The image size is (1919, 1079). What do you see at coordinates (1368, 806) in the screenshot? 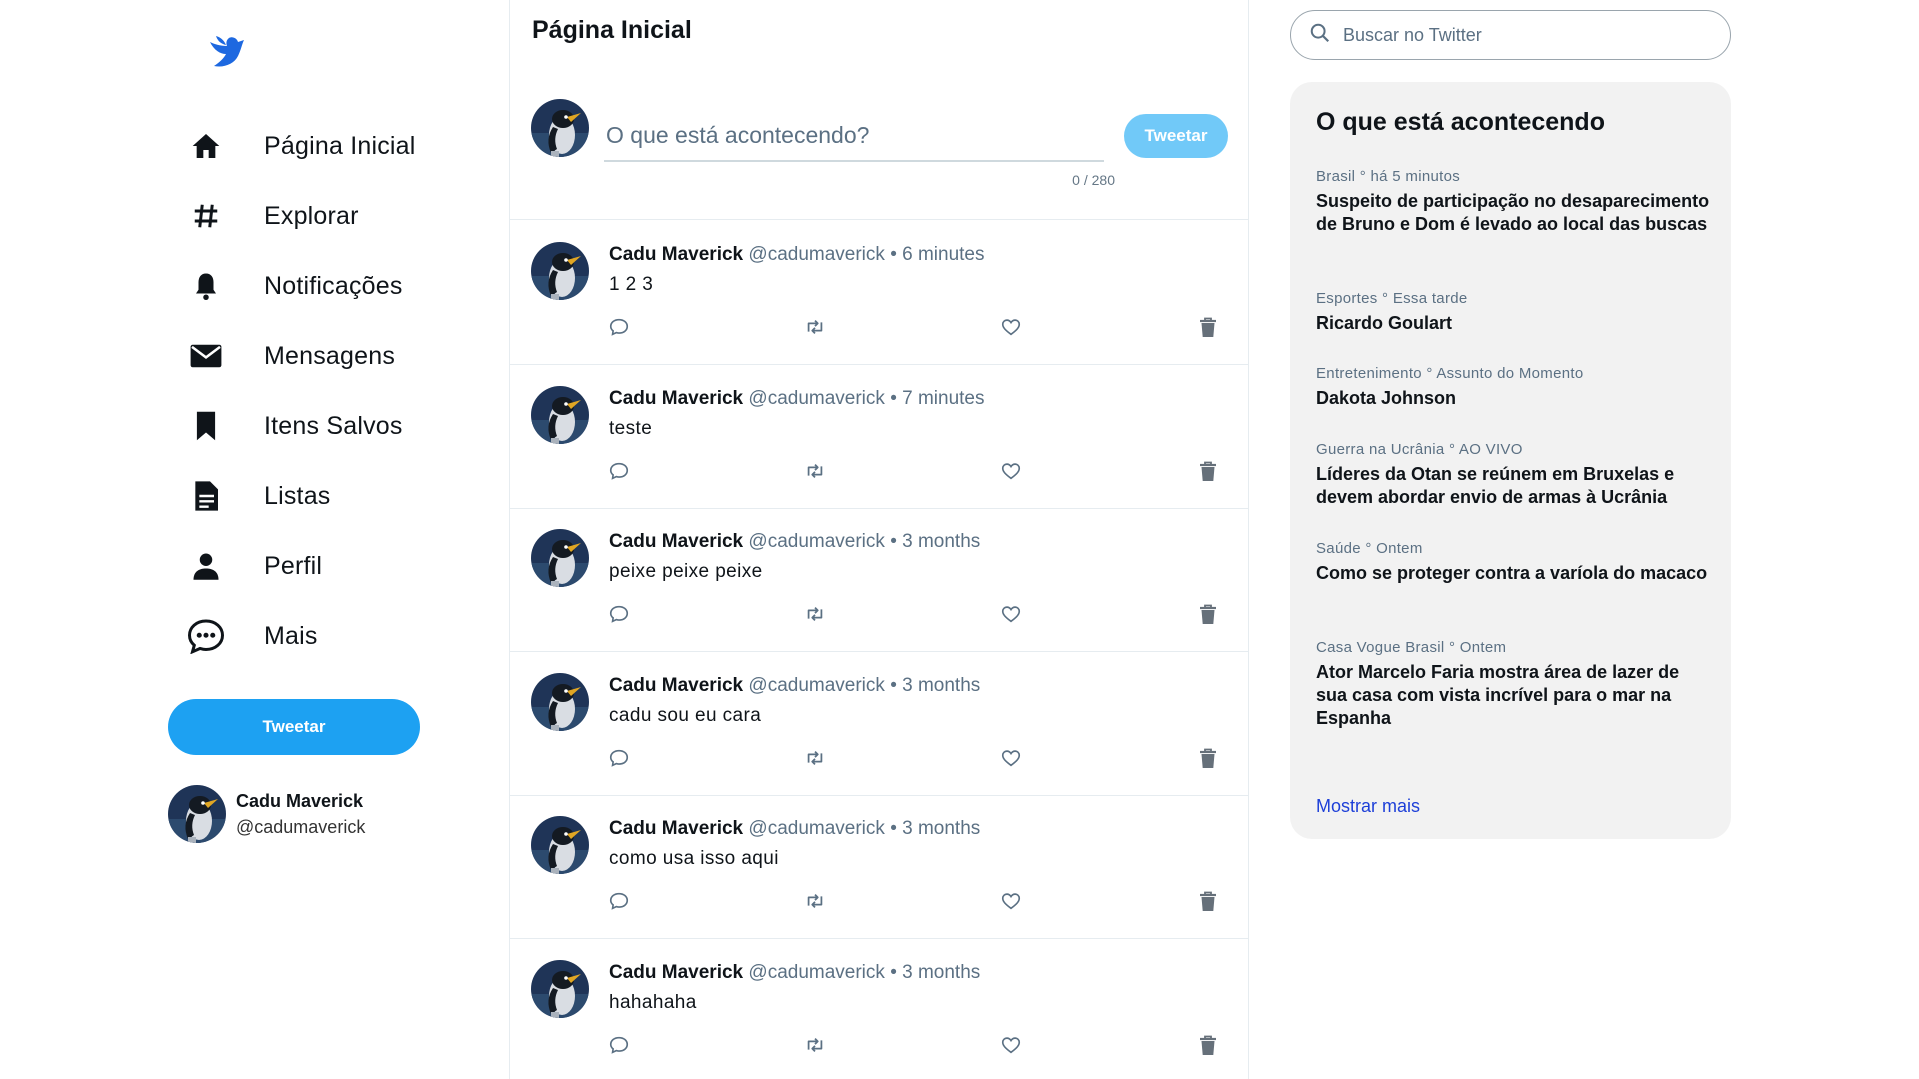
I see `show-more-link: Mostrar mais` at bounding box center [1368, 806].